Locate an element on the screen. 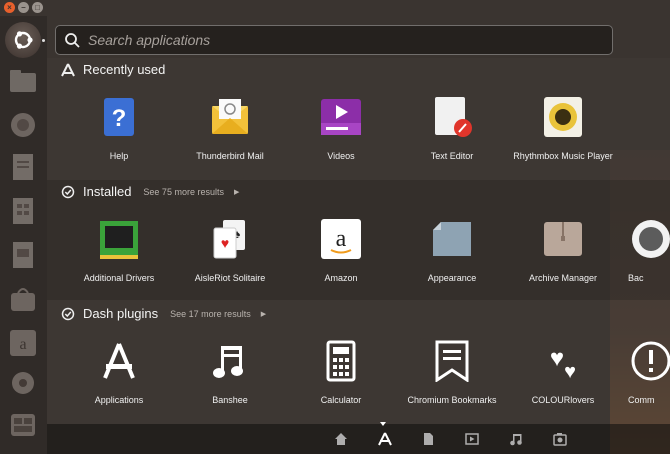  additional-drivers-icon is located at coordinates (119, 239).